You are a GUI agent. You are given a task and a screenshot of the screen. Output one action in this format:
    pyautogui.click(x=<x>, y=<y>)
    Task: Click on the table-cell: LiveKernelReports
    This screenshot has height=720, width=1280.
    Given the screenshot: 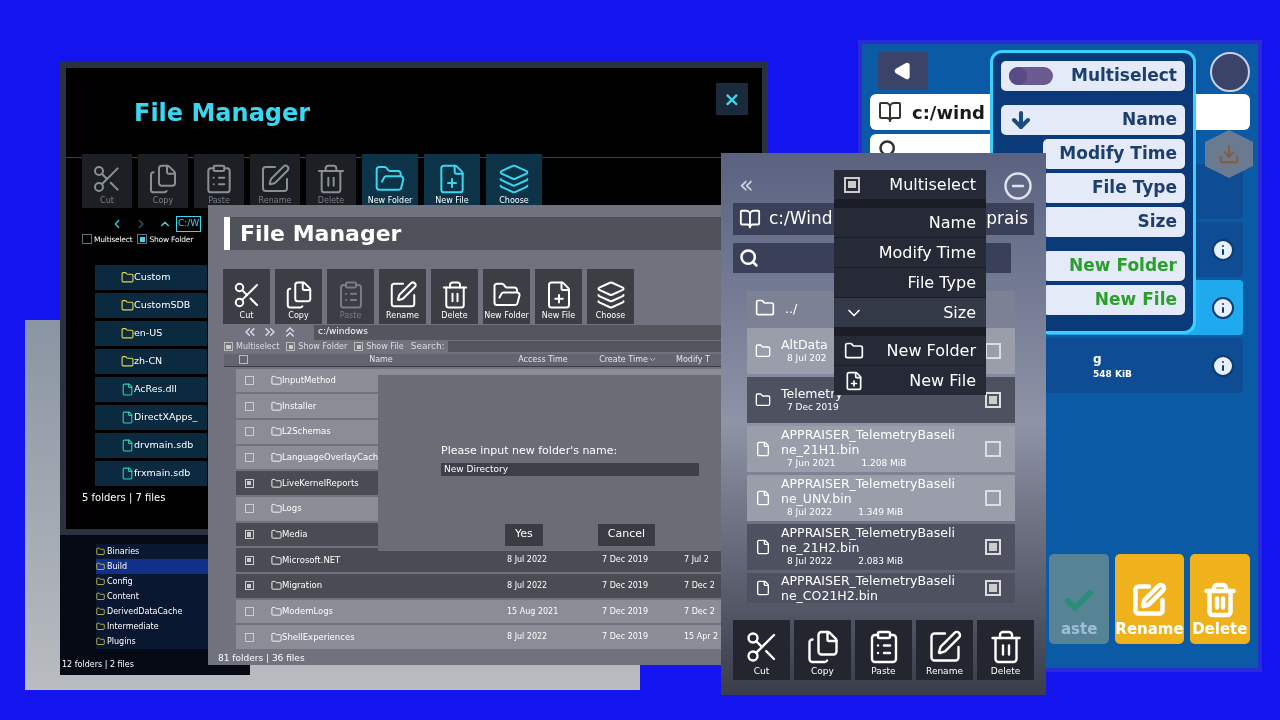 What is the action you would take?
    pyautogui.click(x=320, y=483)
    